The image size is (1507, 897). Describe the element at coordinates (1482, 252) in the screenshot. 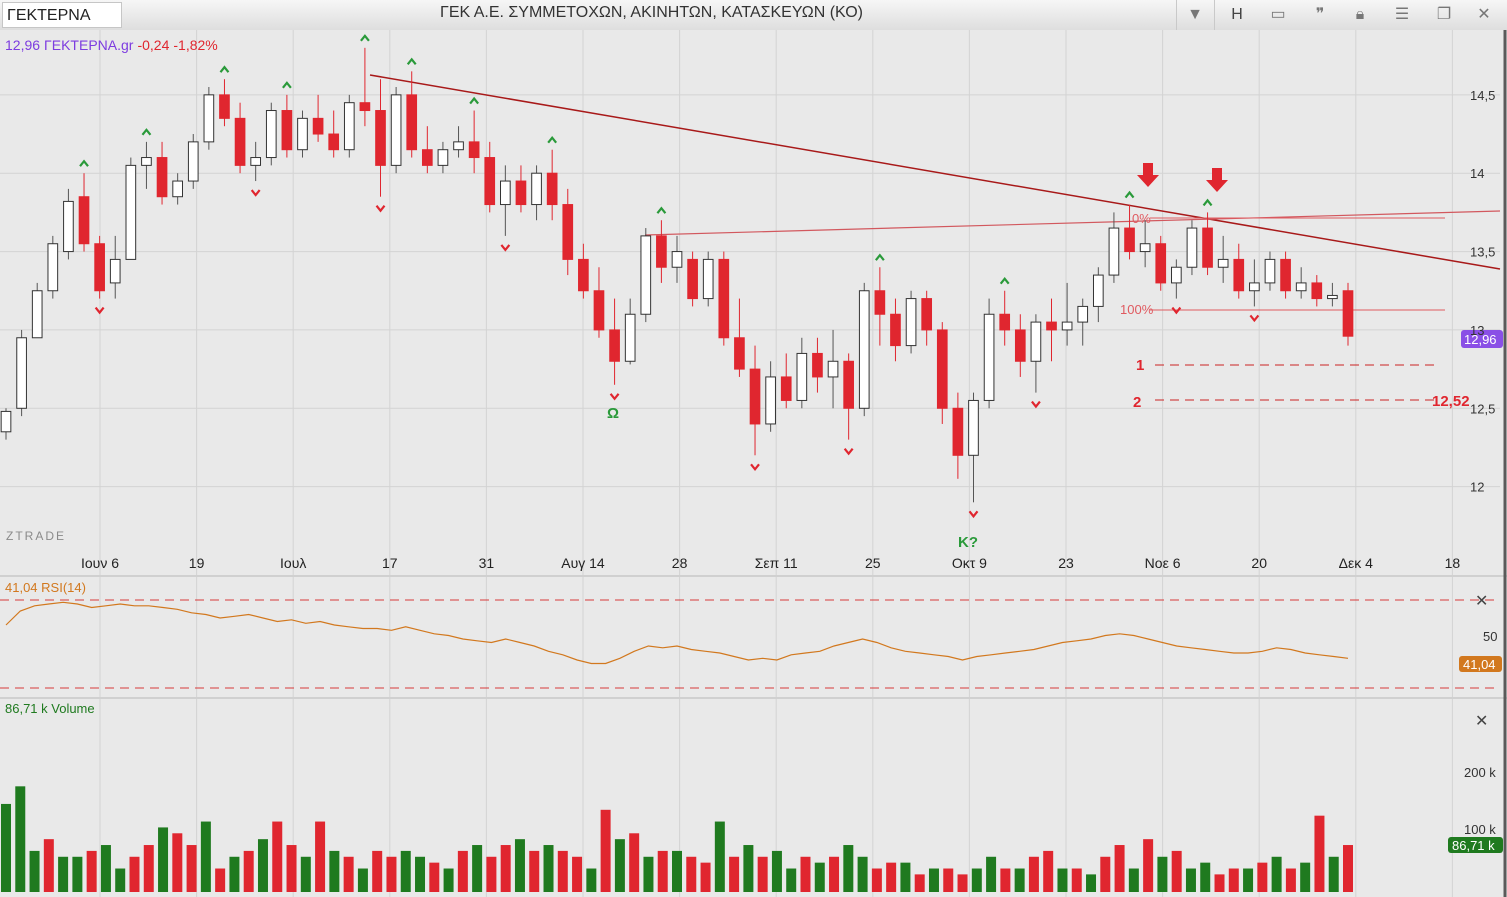

I see `y-tick-label: 13,5` at that location.